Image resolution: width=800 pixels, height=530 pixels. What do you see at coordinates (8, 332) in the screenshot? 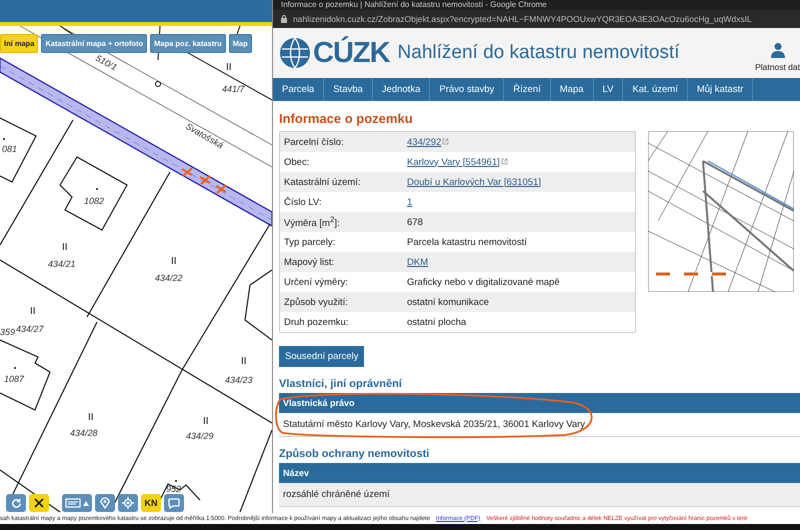
I see `map-label: 359` at bounding box center [8, 332].